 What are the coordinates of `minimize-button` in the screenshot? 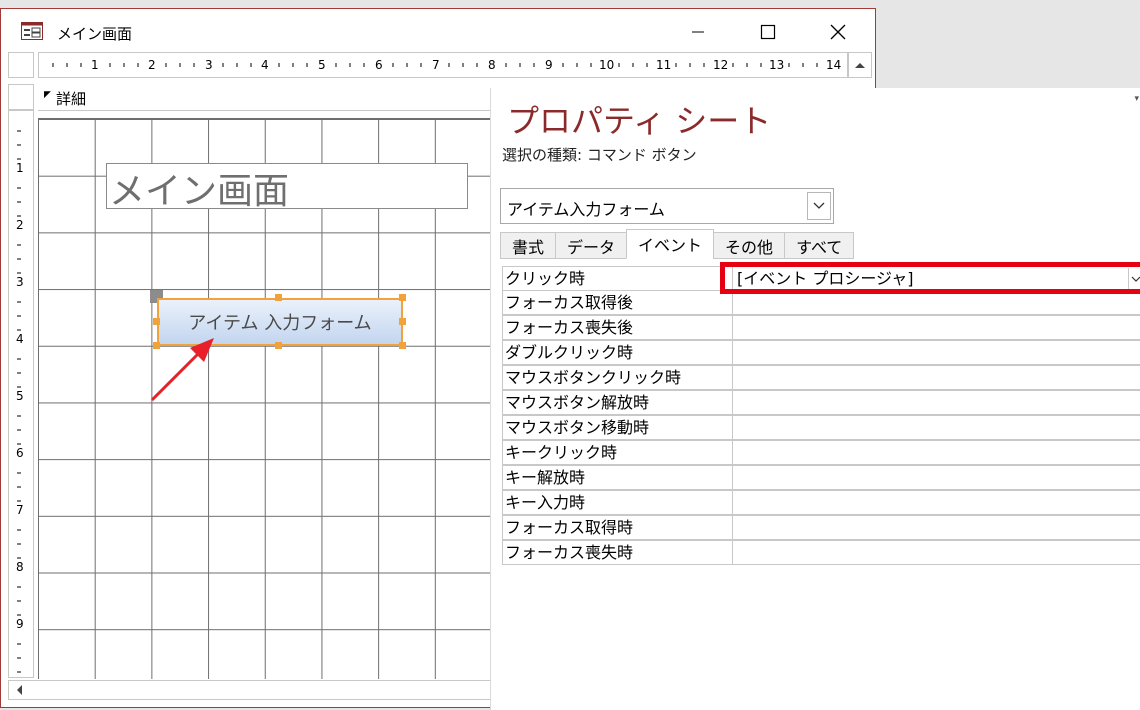 It's located at (698, 32).